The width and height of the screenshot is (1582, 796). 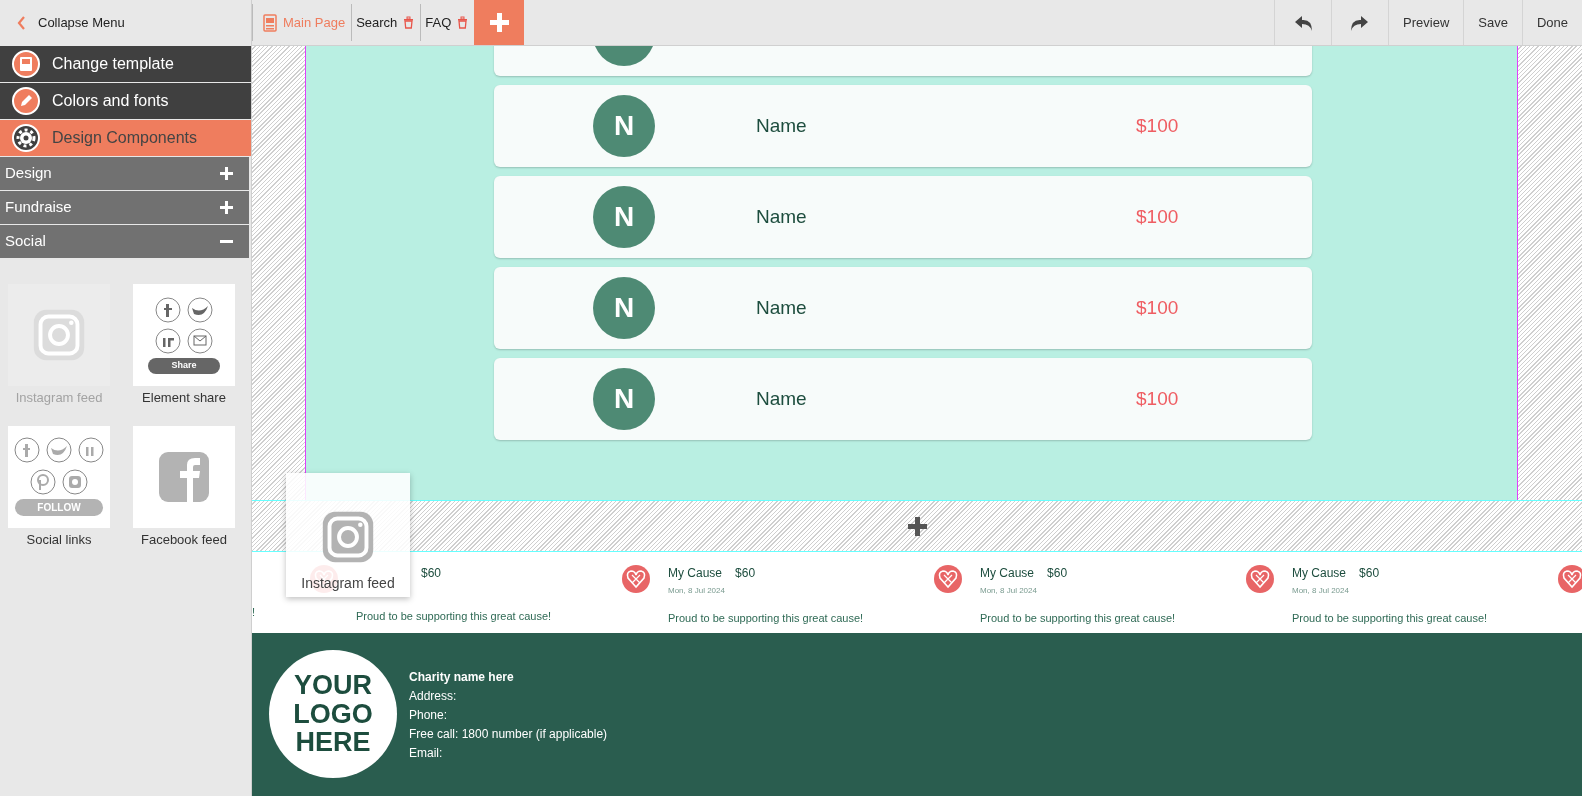 I want to click on add-page-button, so click(x=499, y=22).